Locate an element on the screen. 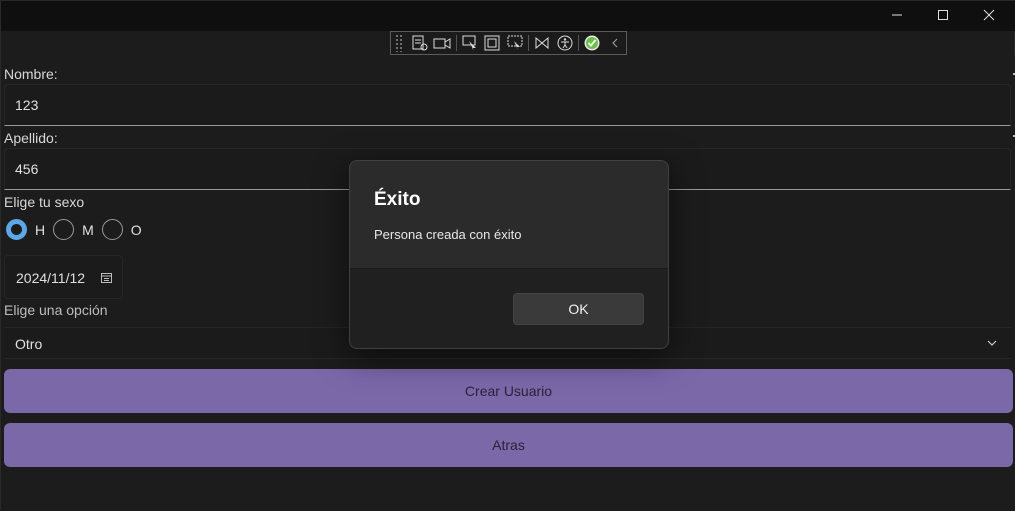 The height and width of the screenshot is (511, 1015). atras-button: Atras is located at coordinates (508, 445).